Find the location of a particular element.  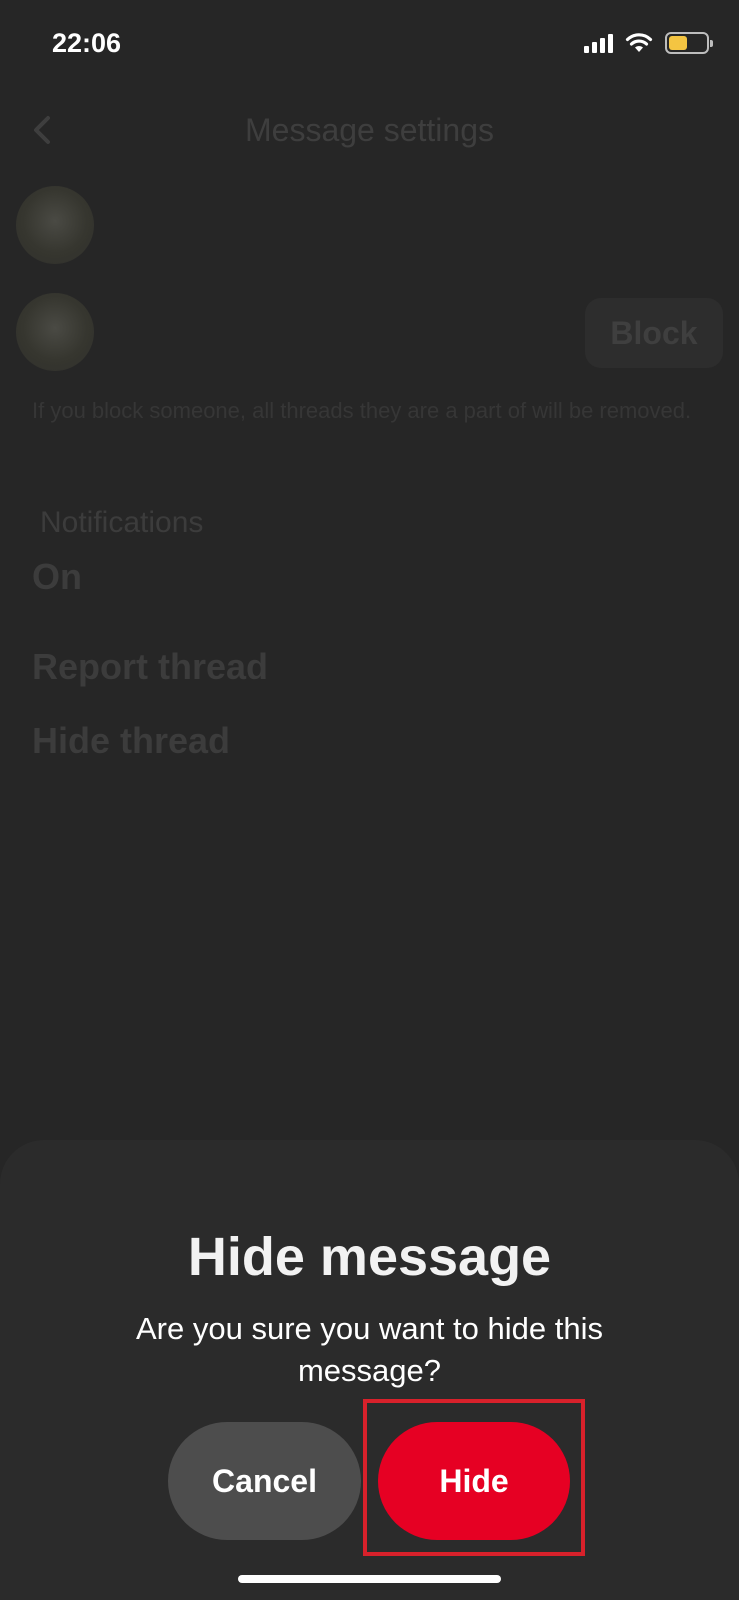

battery-level is located at coordinates (678, 43).